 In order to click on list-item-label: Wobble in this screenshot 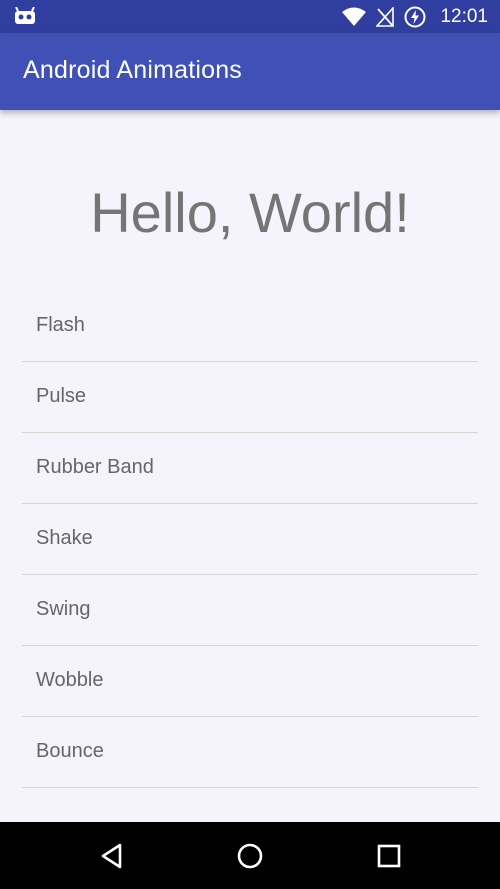, I will do `click(70, 680)`.